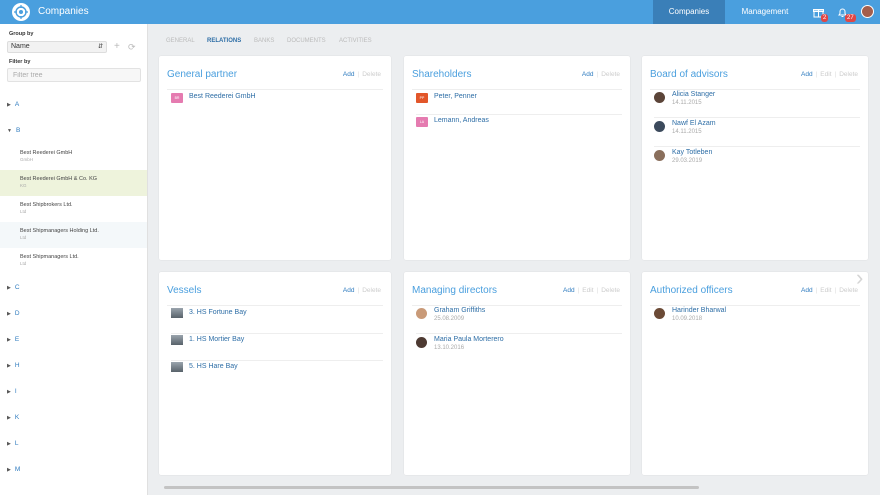 The height and width of the screenshot is (495, 880). Describe the element at coordinates (455, 290) in the screenshot. I see `card-title: Managing directors` at that location.